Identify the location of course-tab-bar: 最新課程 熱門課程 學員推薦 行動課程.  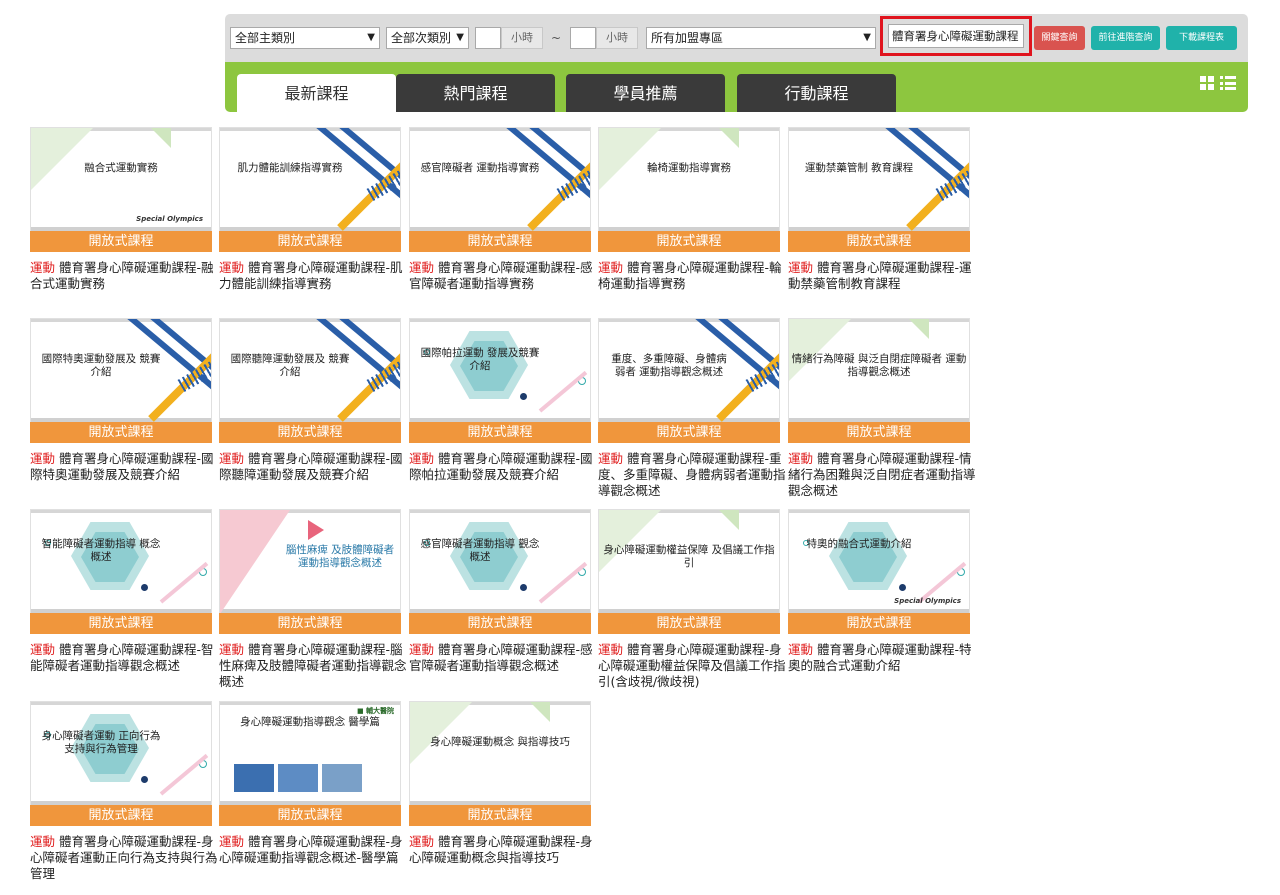
(736, 87).